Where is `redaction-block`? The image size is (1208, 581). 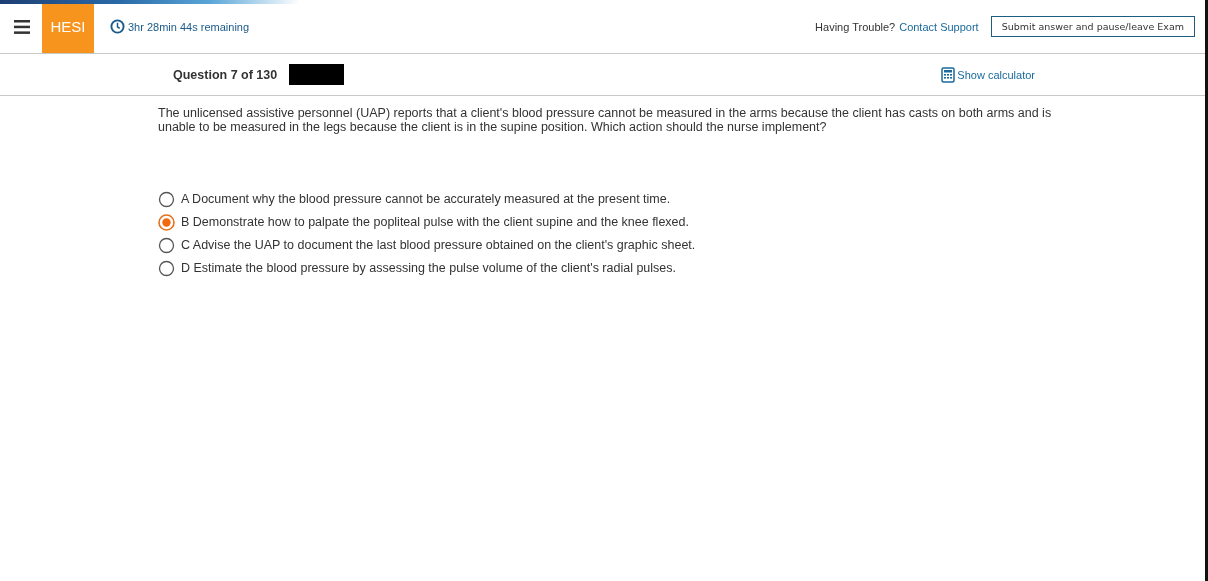 redaction-block is located at coordinates (317, 74).